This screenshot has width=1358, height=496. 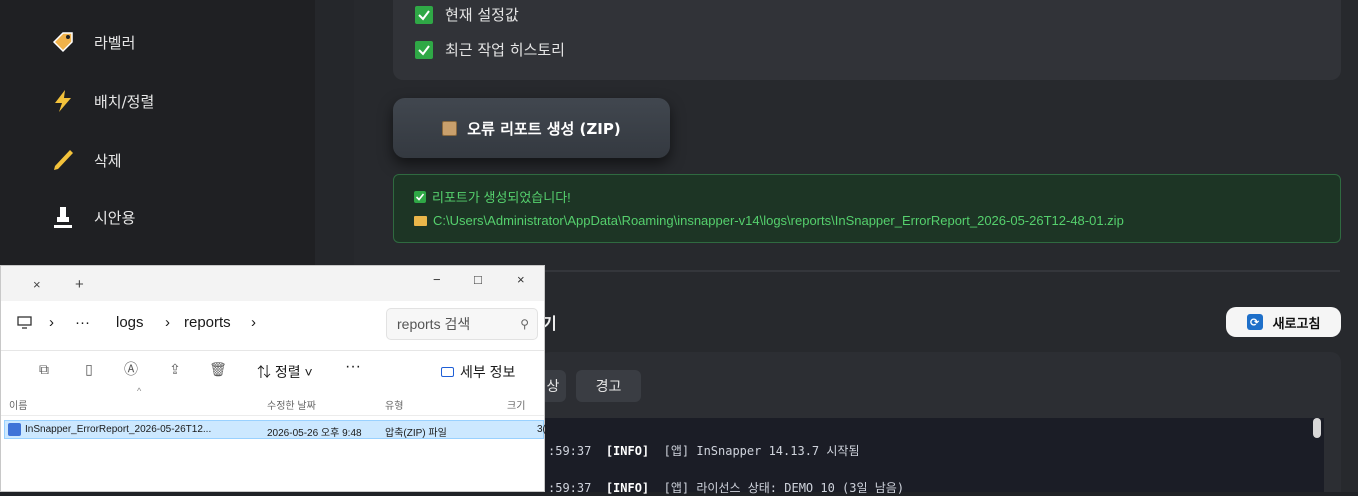 I want to click on sort-button: ⇅ 정렬 ˅, so click(x=285, y=372).